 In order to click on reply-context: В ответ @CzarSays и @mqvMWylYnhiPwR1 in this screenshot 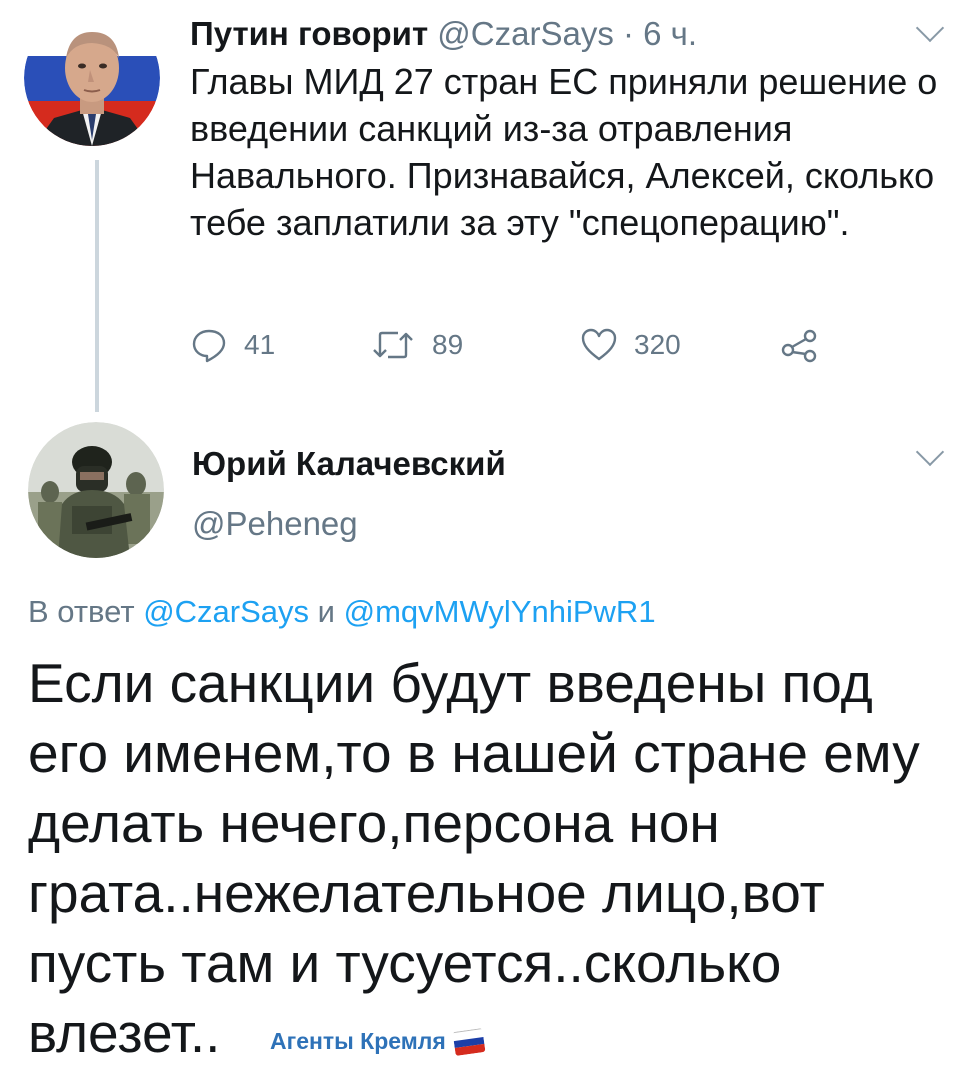, I will do `click(342, 612)`.